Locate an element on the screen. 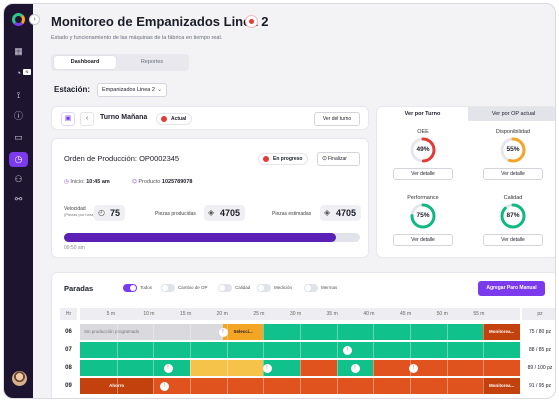 This screenshot has width=559, height=402. prev-shift-button: ‹ is located at coordinates (87, 119).